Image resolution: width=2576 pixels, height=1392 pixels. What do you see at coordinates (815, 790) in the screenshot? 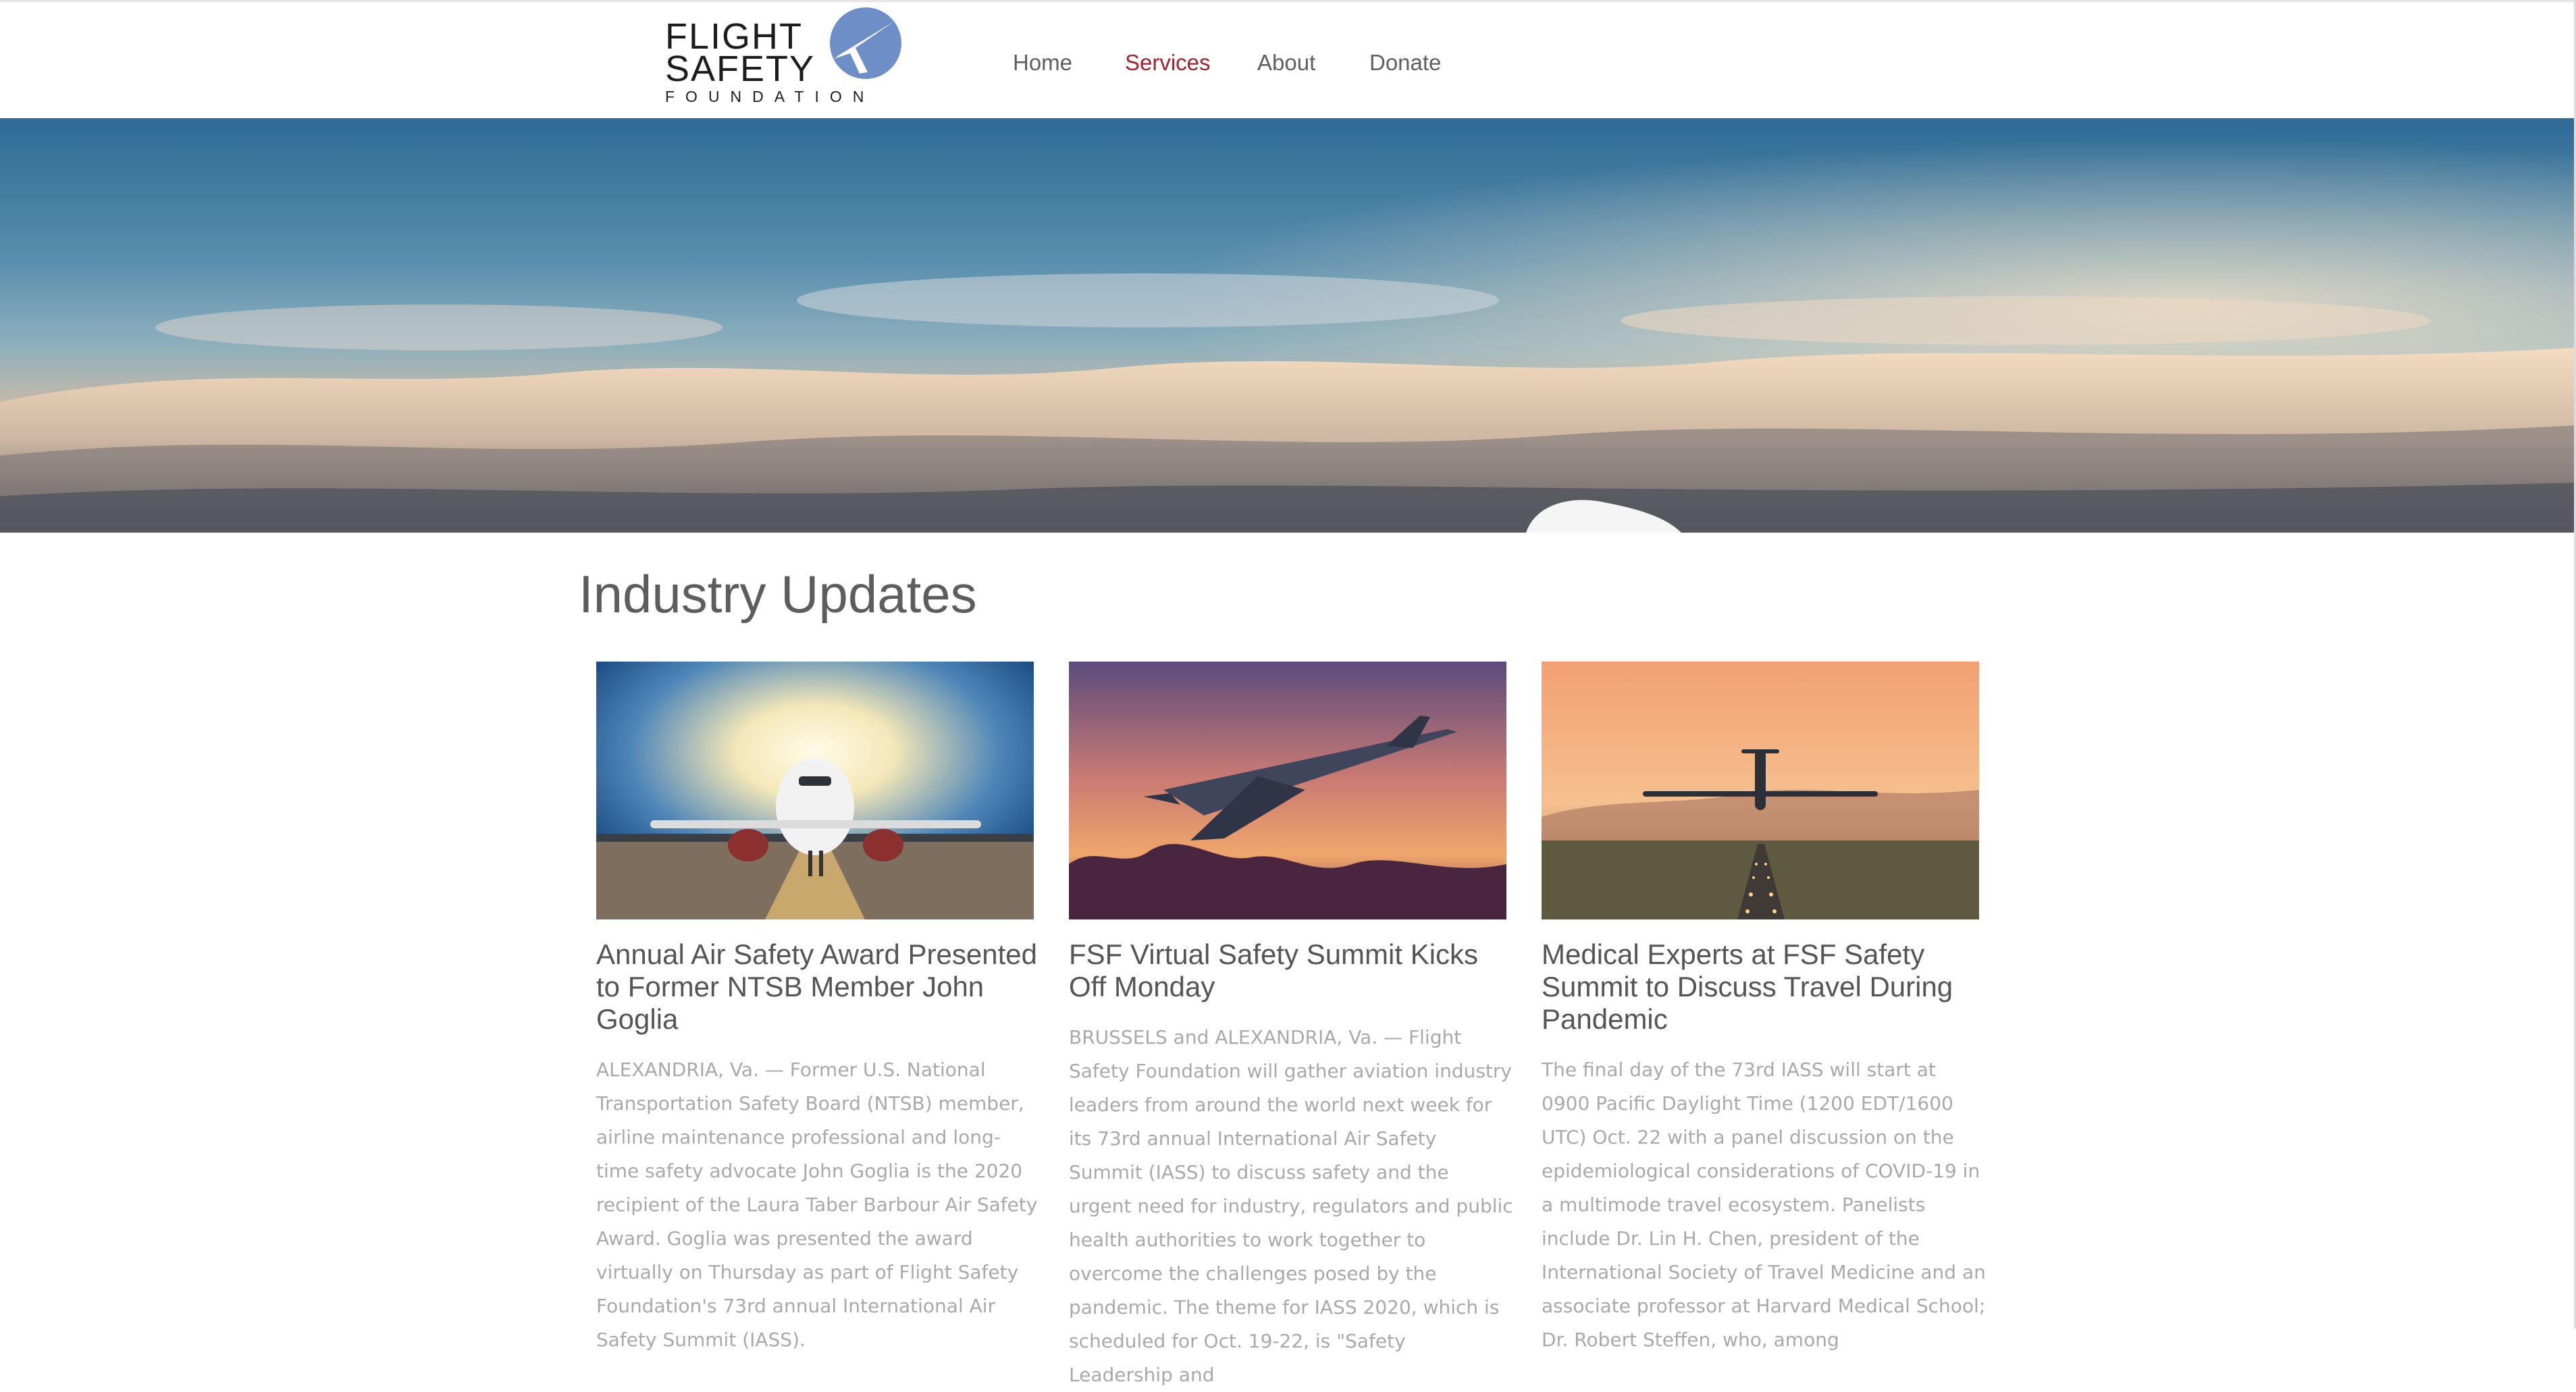
I see `airliner-on-runway-image` at bounding box center [815, 790].